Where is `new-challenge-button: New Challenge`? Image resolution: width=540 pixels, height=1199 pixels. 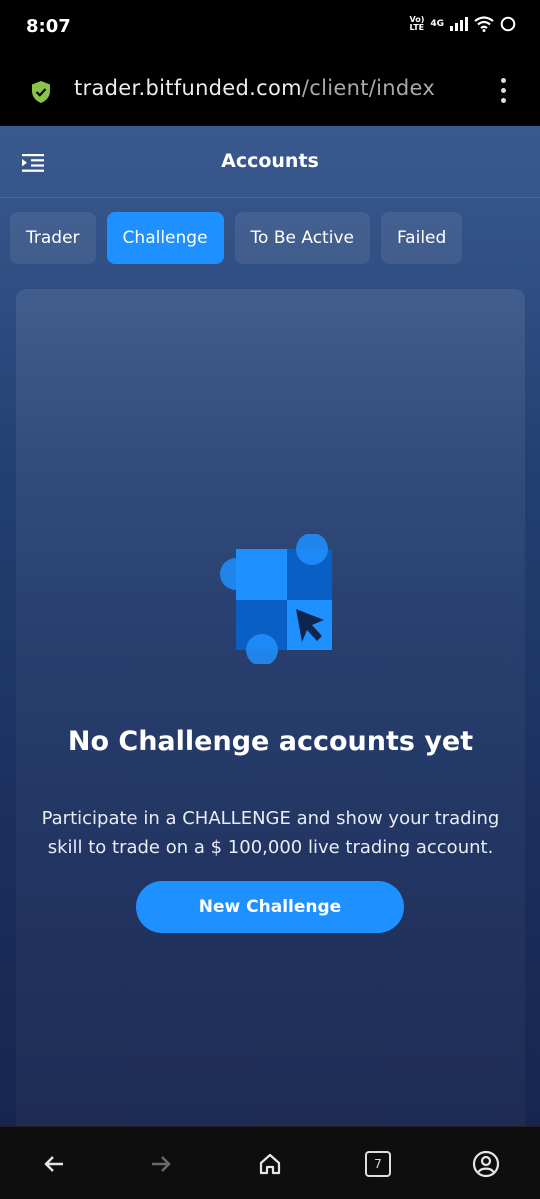 new-challenge-button: New Challenge is located at coordinates (270, 907).